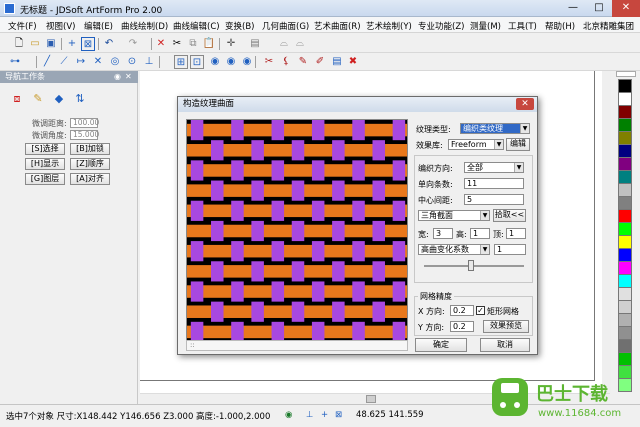  Describe the element at coordinates (606, 232) in the screenshot. I see `vertical-scrollbar` at that location.